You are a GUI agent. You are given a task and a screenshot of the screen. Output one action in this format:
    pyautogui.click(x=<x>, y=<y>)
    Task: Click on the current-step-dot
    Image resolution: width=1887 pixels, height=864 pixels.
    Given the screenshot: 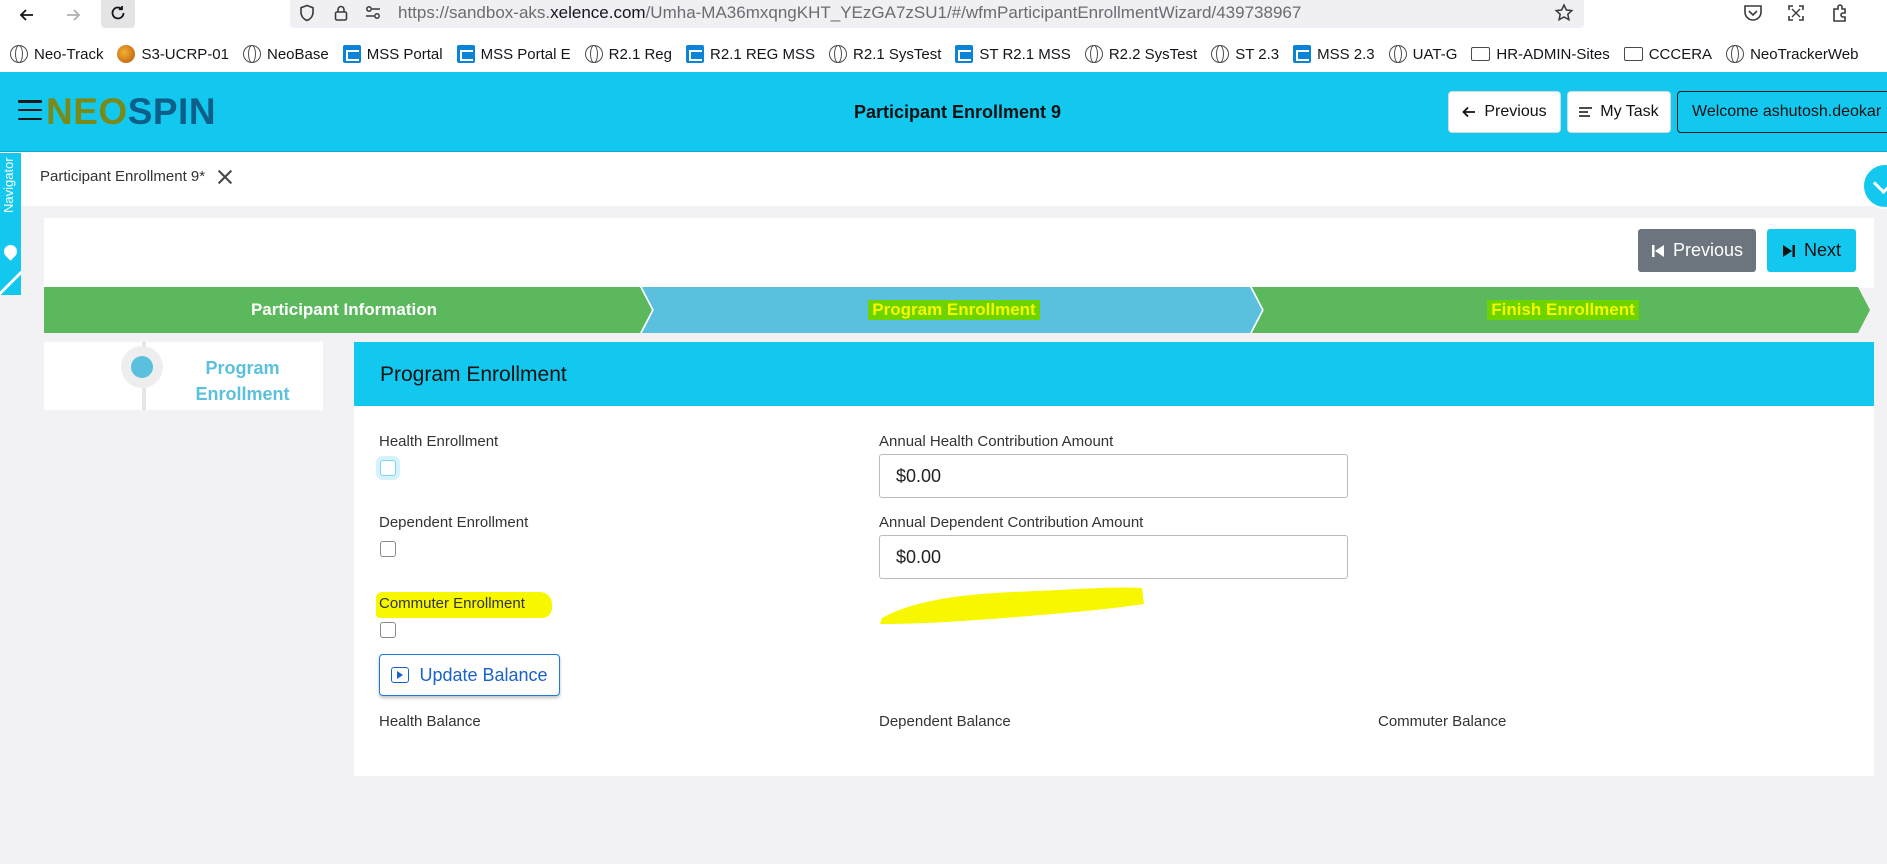 What is the action you would take?
    pyautogui.click(x=142, y=367)
    